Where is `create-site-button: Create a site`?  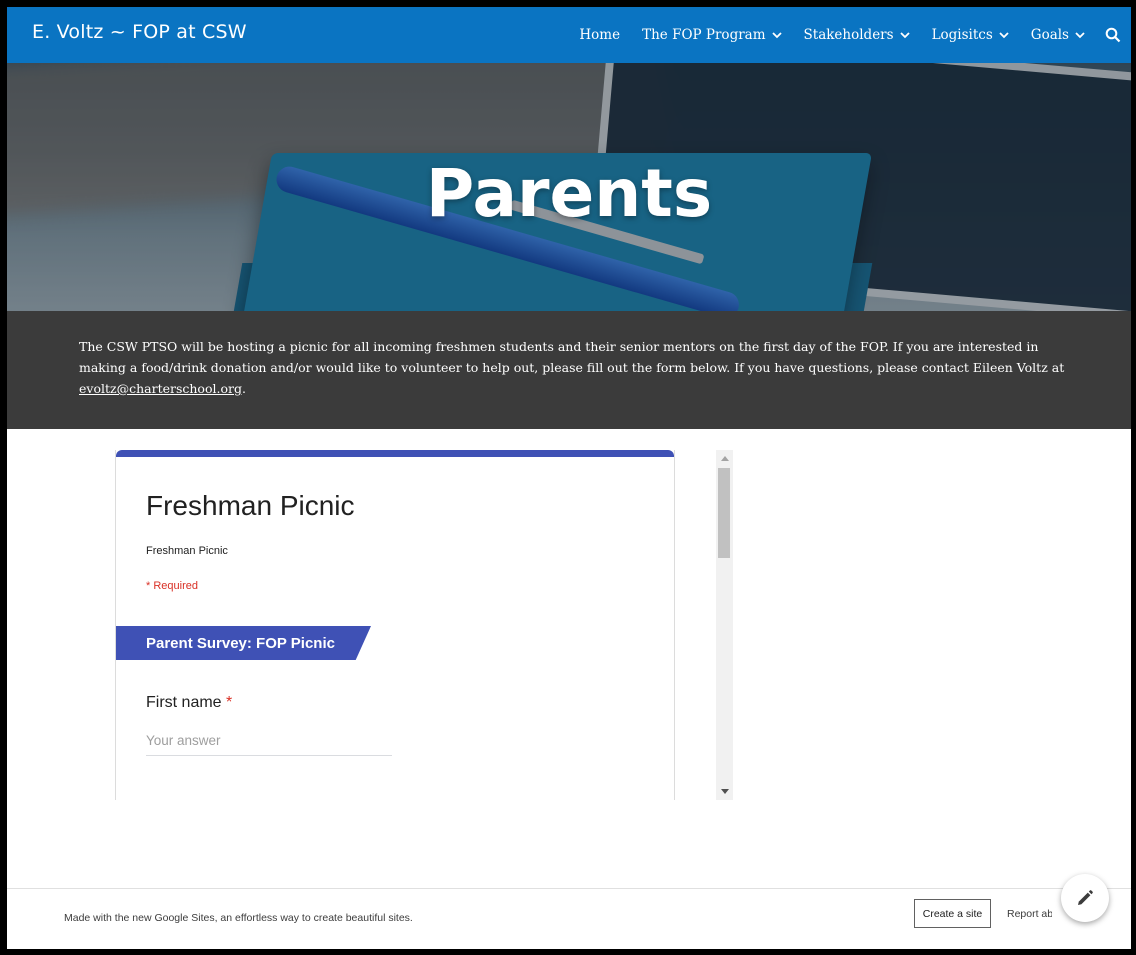
create-site-button: Create a site is located at coordinates (952, 913).